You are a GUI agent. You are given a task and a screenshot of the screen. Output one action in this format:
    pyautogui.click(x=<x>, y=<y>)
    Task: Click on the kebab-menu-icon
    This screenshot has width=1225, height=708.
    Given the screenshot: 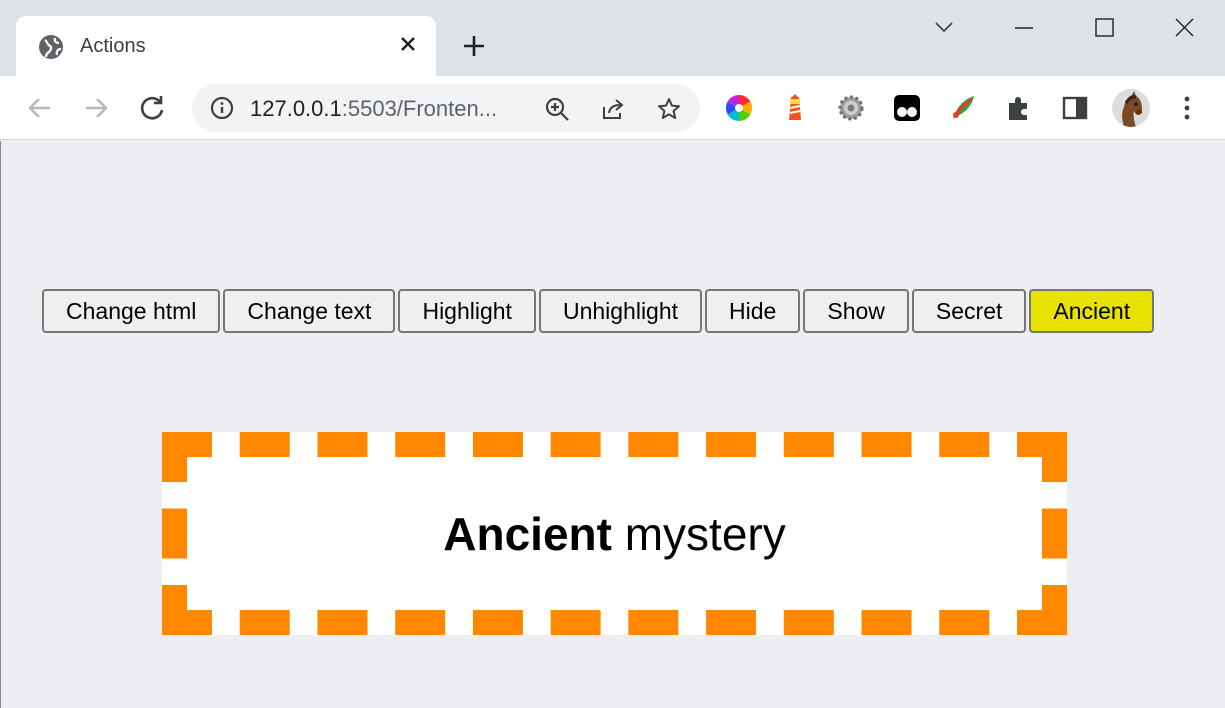 What is the action you would take?
    pyautogui.click(x=1187, y=108)
    